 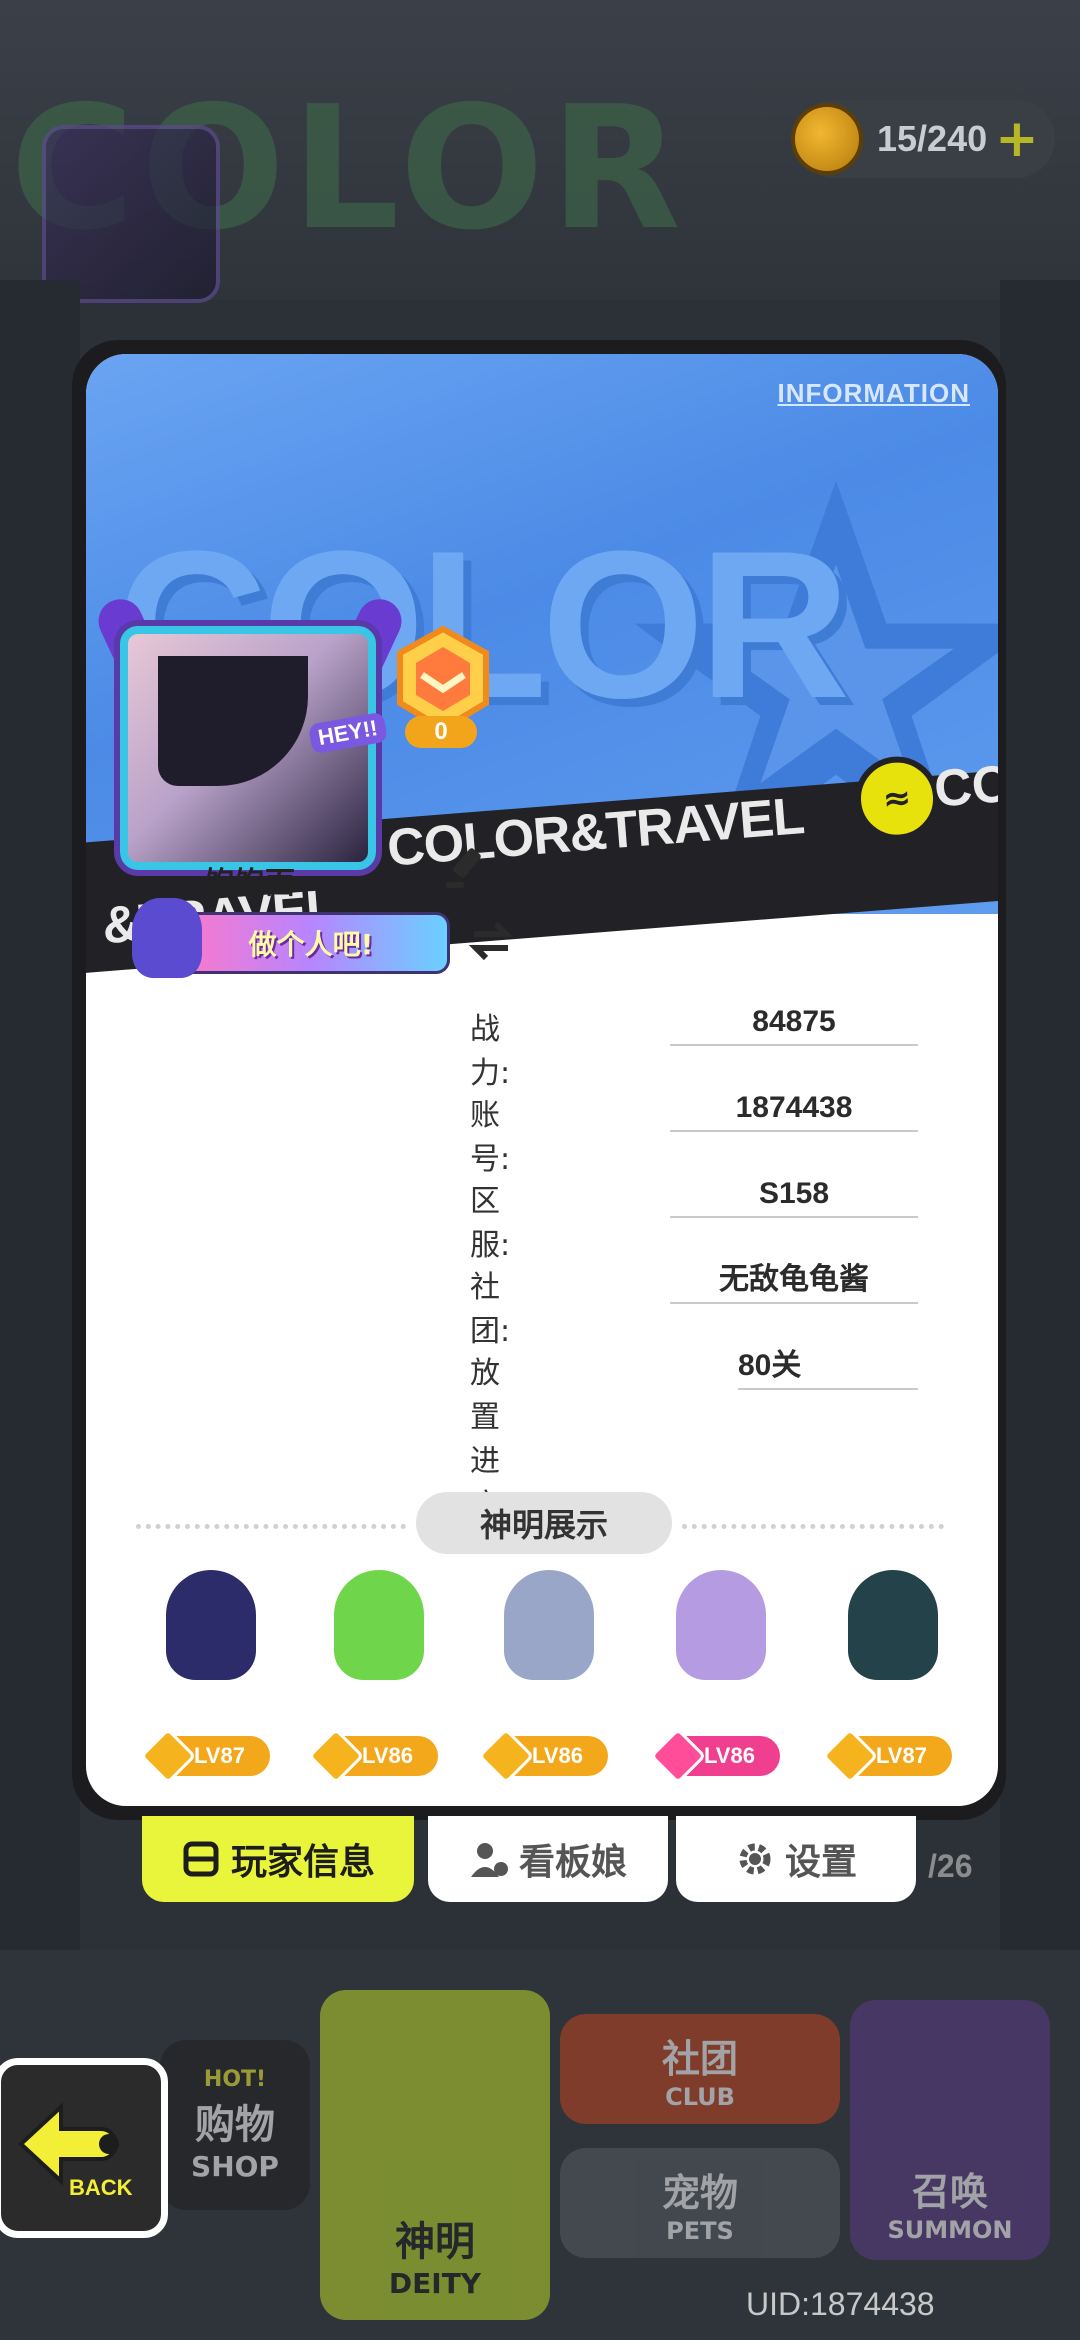 What do you see at coordinates (794, 1281) in the screenshot?
I see `stat-value: 无敌龟龟酱` at bounding box center [794, 1281].